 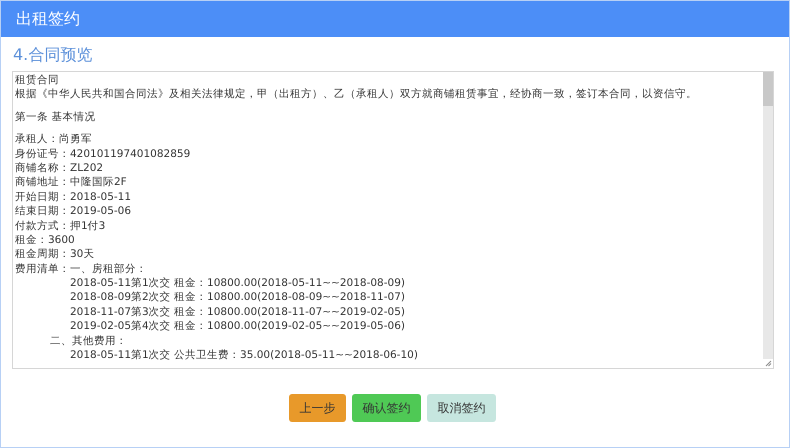 What do you see at coordinates (237, 312) in the screenshot?
I see `fee-item: 2018-11-07第3次交 租金：10800.00(2018-11-07~~2019-02-05)` at bounding box center [237, 312].